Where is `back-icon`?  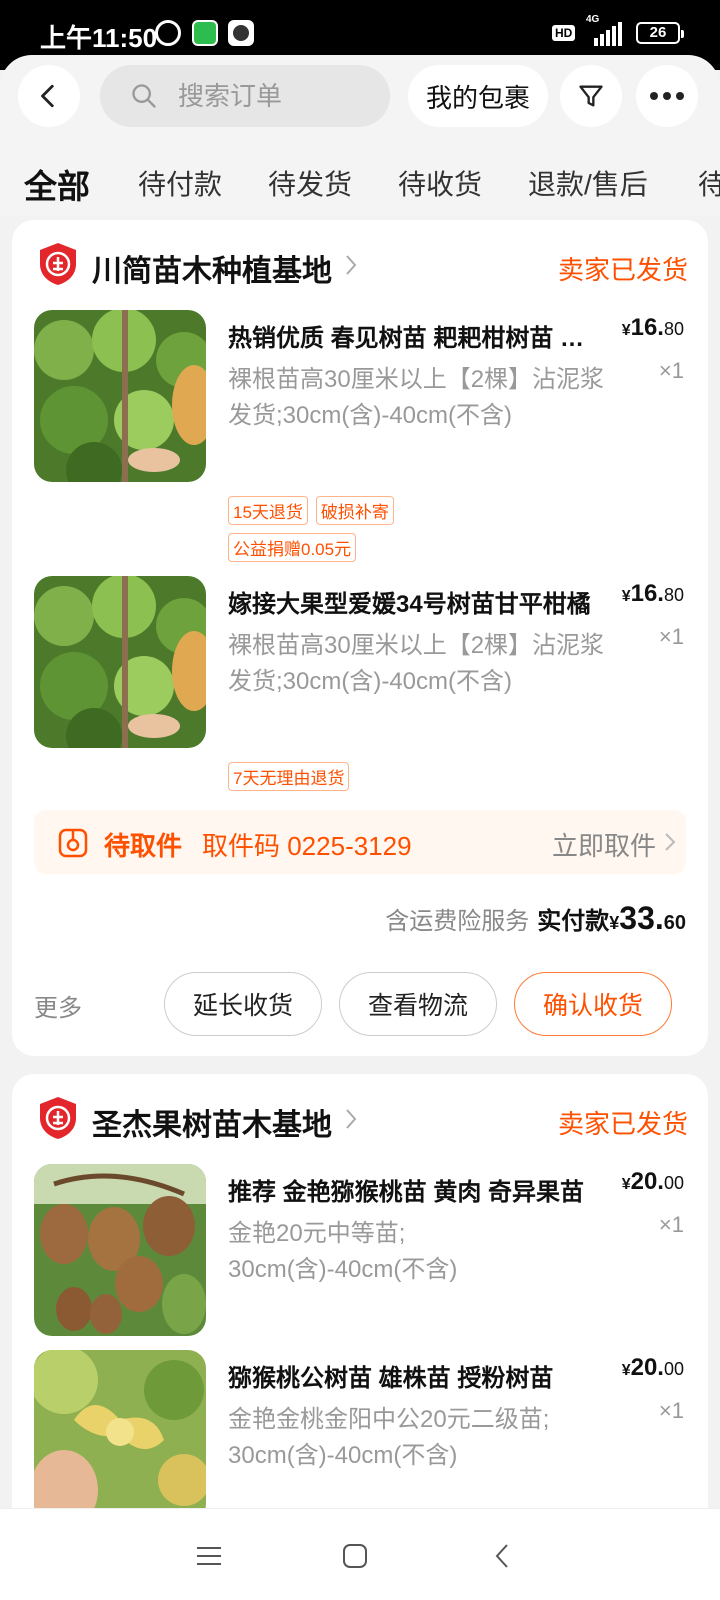
back-icon is located at coordinates (47, 96).